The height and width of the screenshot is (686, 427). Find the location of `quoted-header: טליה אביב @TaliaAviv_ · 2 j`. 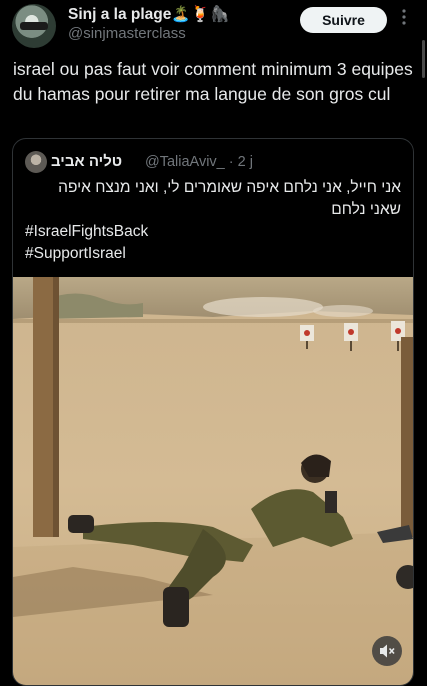

quoted-header: טליה אביב @TaliaAviv_ · 2 j is located at coordinates (215, 162).